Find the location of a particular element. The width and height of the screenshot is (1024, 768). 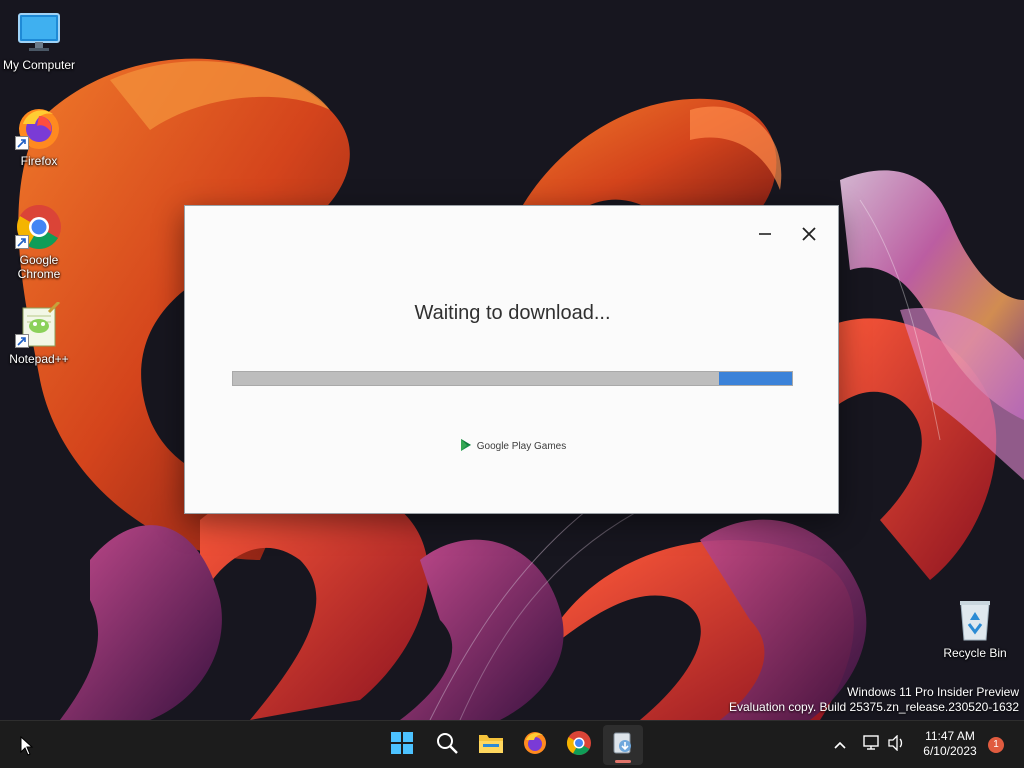

mouse-cursor-icon is located at coordinates (27, 748).